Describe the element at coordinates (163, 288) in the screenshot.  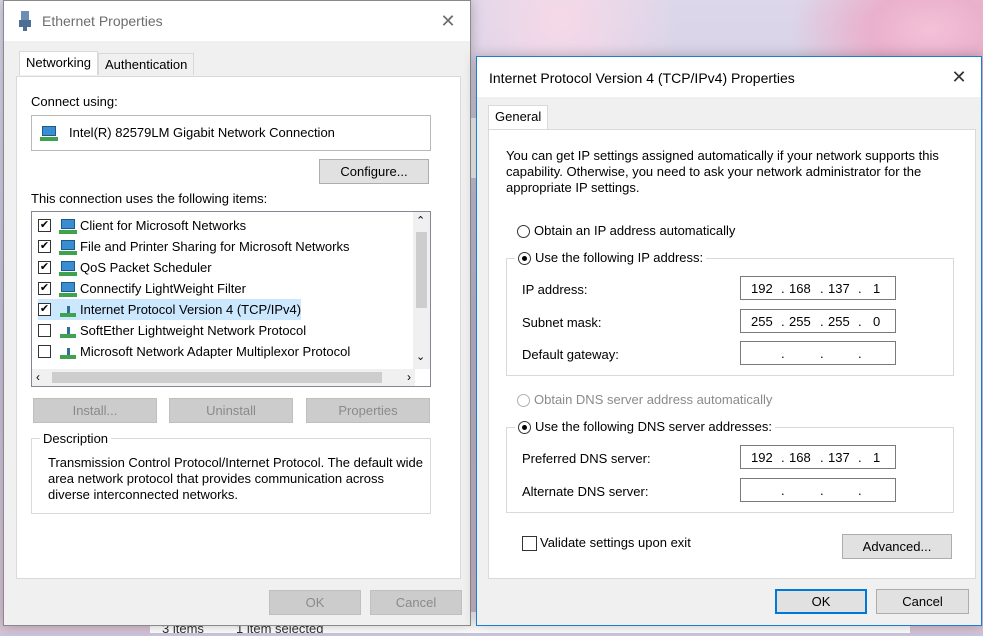
I see `item-label: Connectify LightWeight Filter` at that location.